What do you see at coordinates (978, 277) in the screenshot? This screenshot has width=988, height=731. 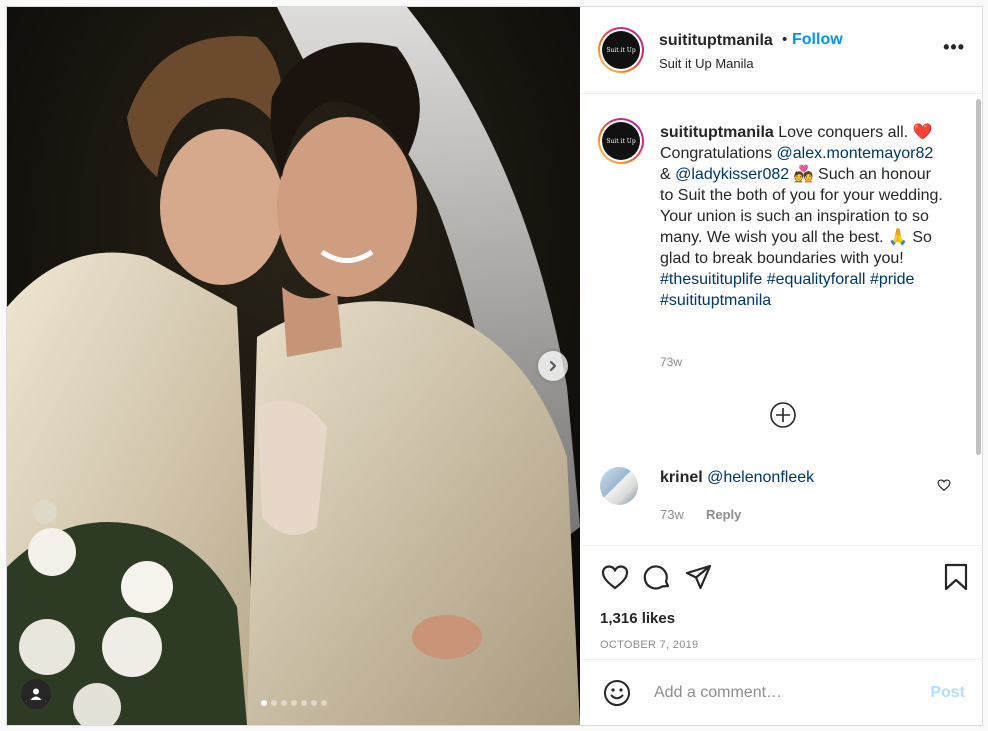 I see `scrollbar` at bounding box center [978, 277].